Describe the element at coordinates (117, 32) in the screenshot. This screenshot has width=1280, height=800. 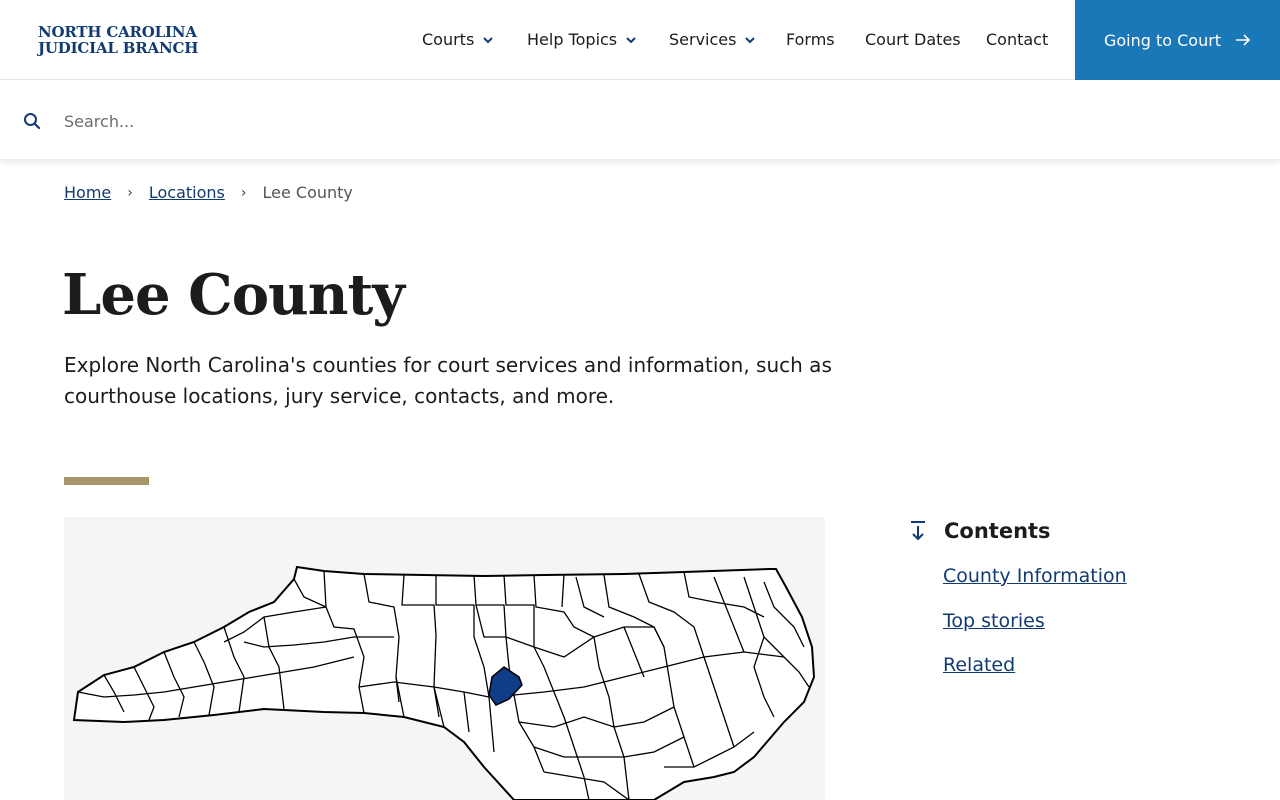
I see `logo-line-1: NORTH CAROLINA` at that location.